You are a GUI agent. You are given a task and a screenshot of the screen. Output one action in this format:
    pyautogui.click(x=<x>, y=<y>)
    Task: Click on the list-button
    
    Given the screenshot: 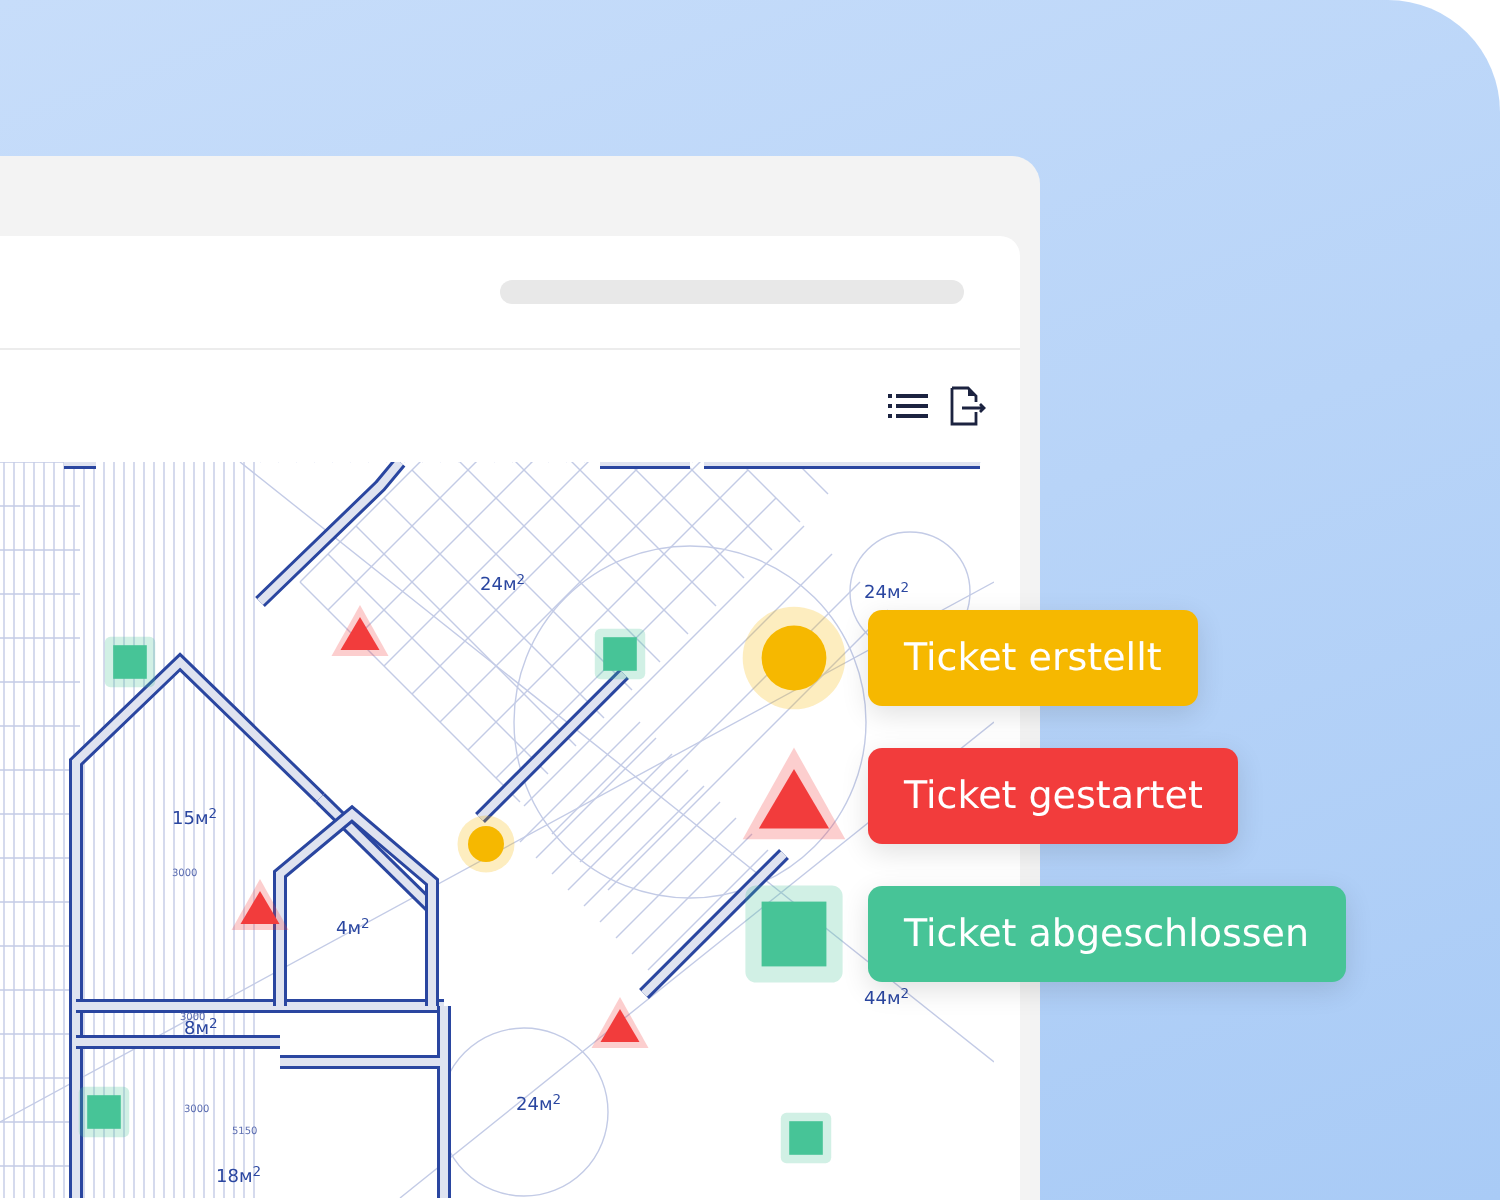 What is the action you would take?
    pyautogui.click(x=908, y=406)
    